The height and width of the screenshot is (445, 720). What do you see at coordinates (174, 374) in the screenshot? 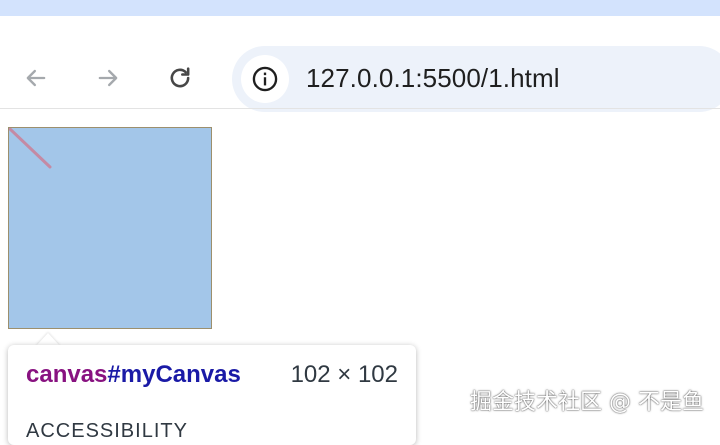
I see `element-id: #myCanvas` at bounding box center [174, 374].